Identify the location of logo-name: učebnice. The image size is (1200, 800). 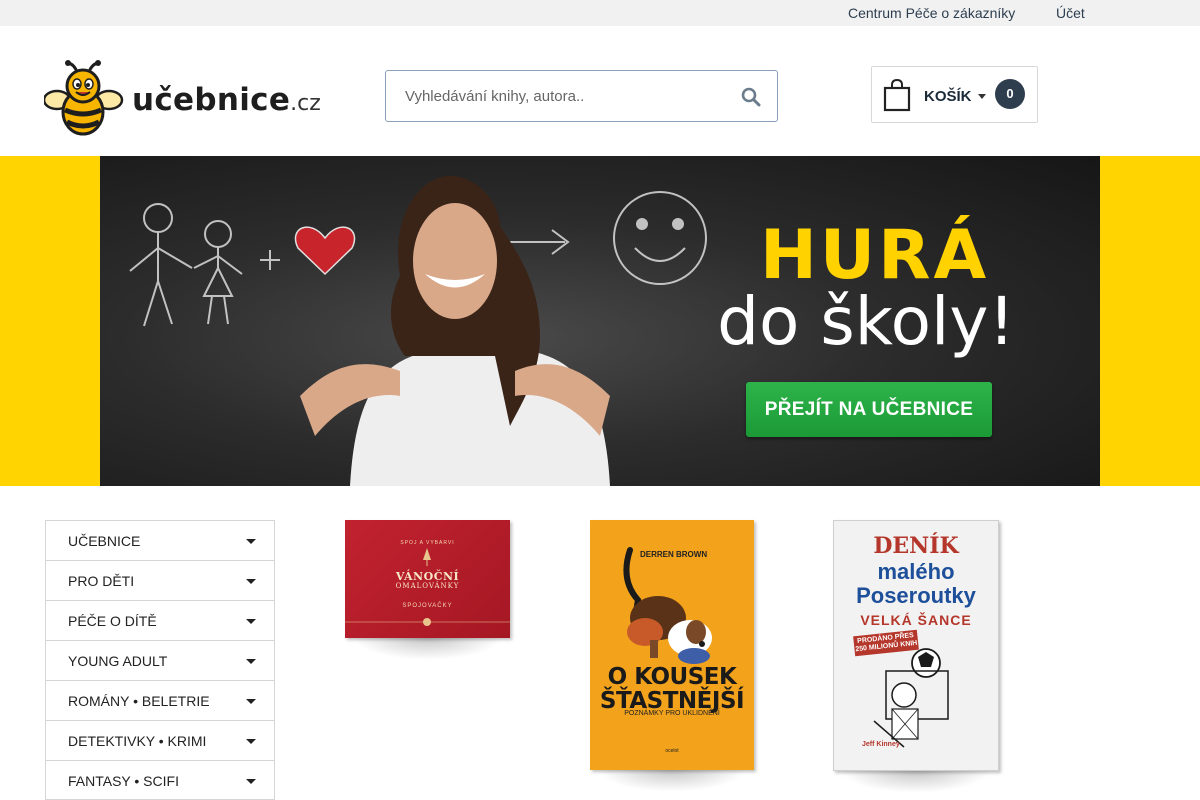
(211, 100).